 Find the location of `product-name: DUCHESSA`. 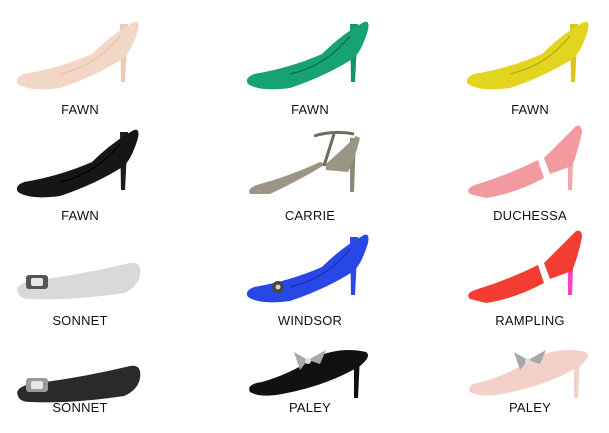

product-name: DUCHESSA is located at coordinates (530, 215).